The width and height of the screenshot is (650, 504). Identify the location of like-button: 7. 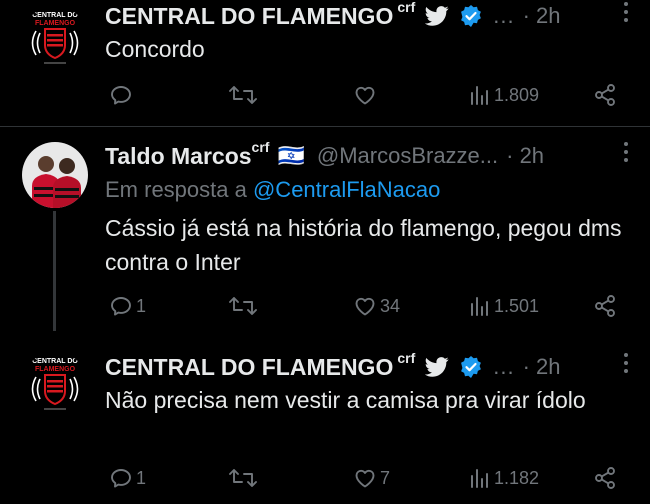
(371, 478).